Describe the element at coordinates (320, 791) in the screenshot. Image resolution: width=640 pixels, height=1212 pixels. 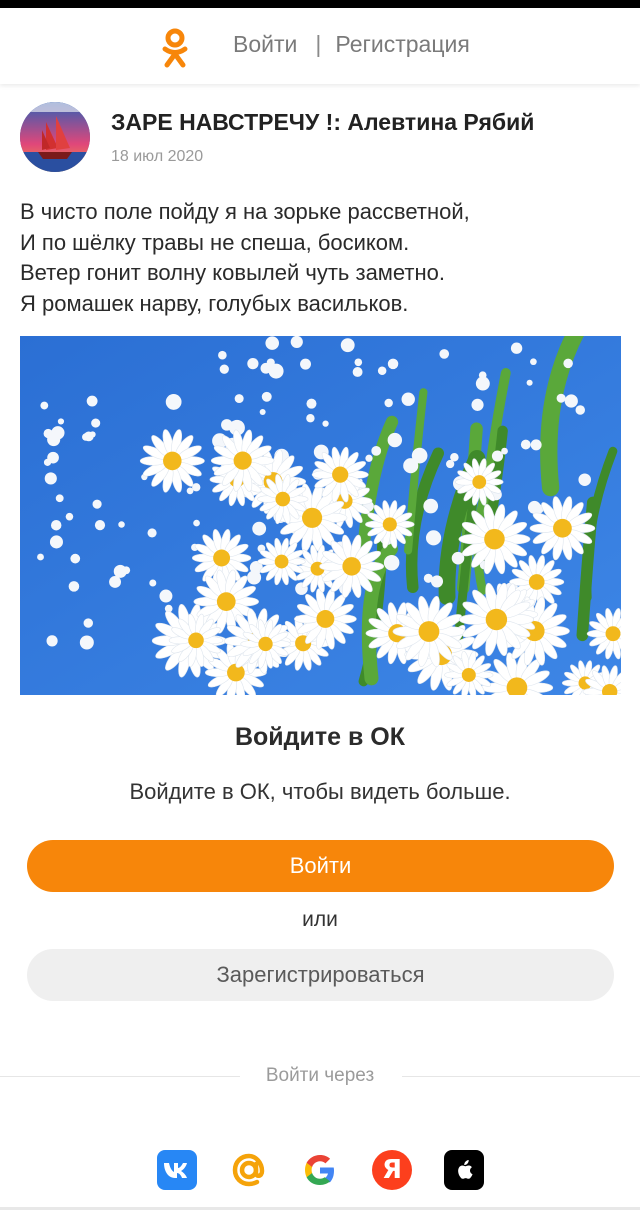
I see `sheet-subtitle: Войдите в ОК, чтобы видеть больше.` at that location.